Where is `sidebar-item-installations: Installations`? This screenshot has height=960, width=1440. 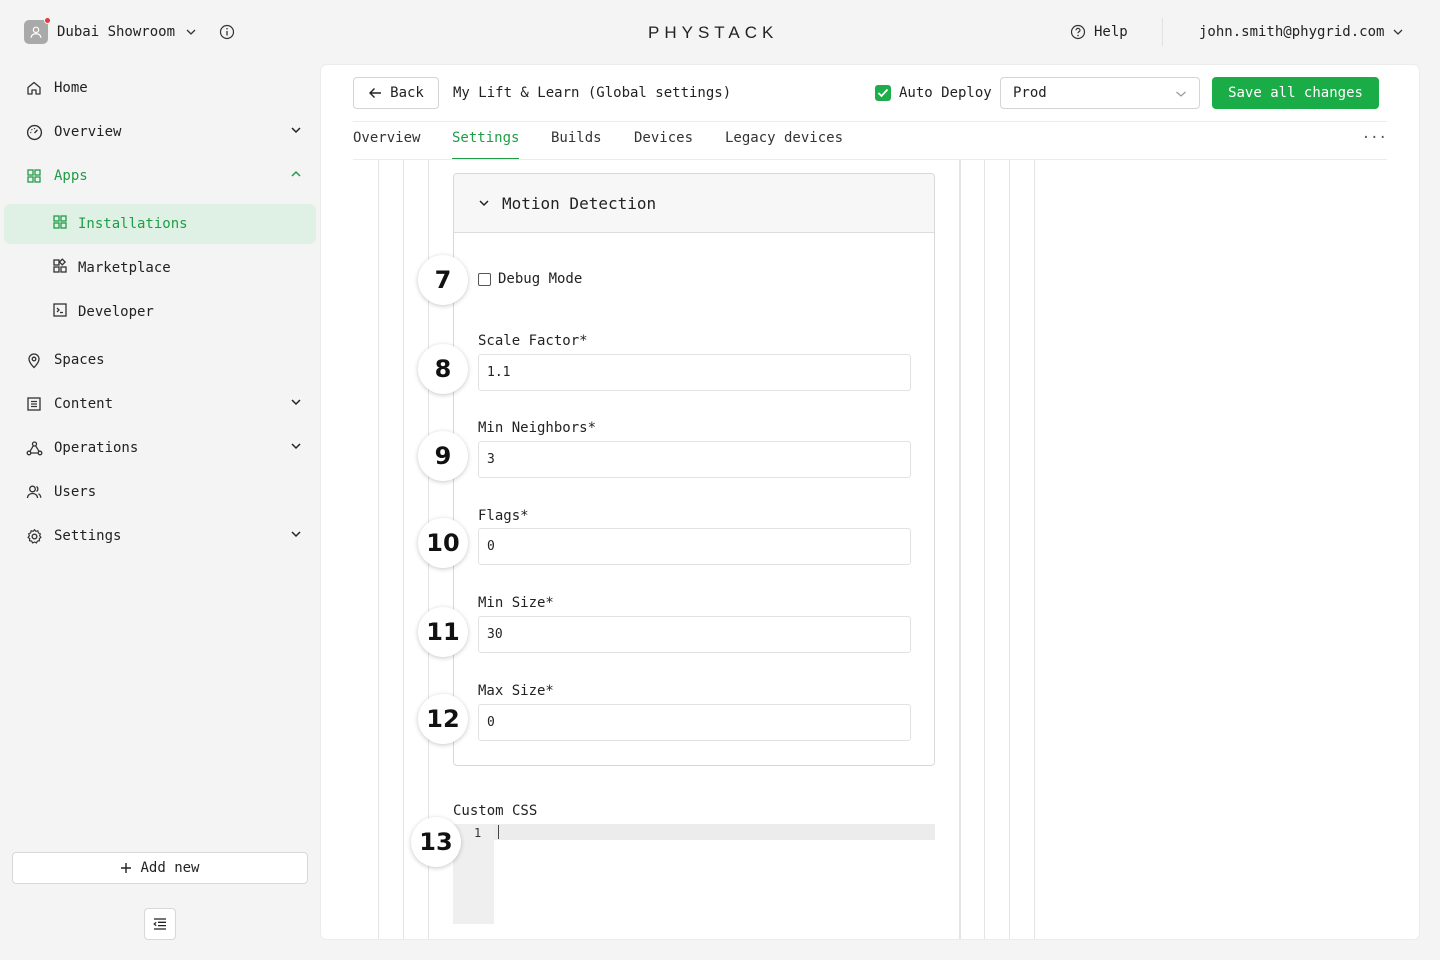
sidebar-item-installations: Installations is located at coordinates (160, 224).